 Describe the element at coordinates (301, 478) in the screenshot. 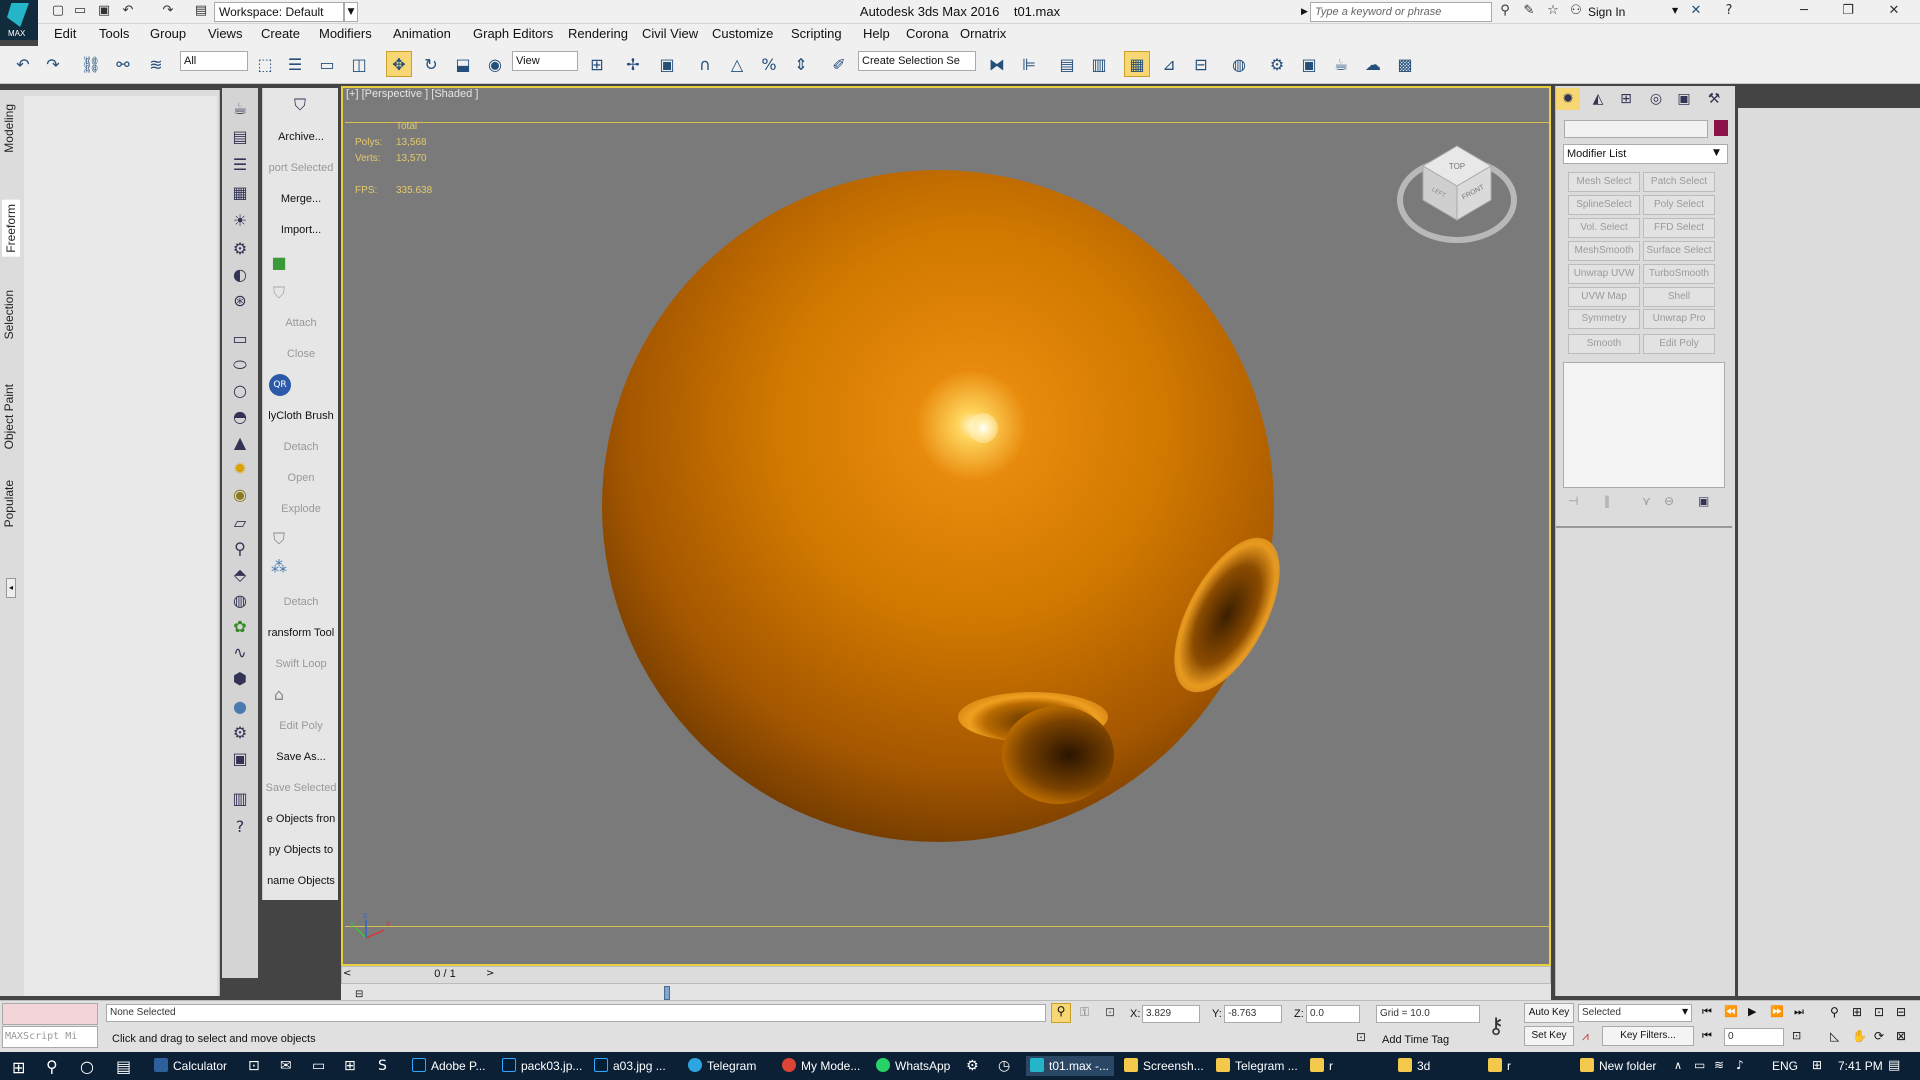

I see `open-button: Open` at that location.